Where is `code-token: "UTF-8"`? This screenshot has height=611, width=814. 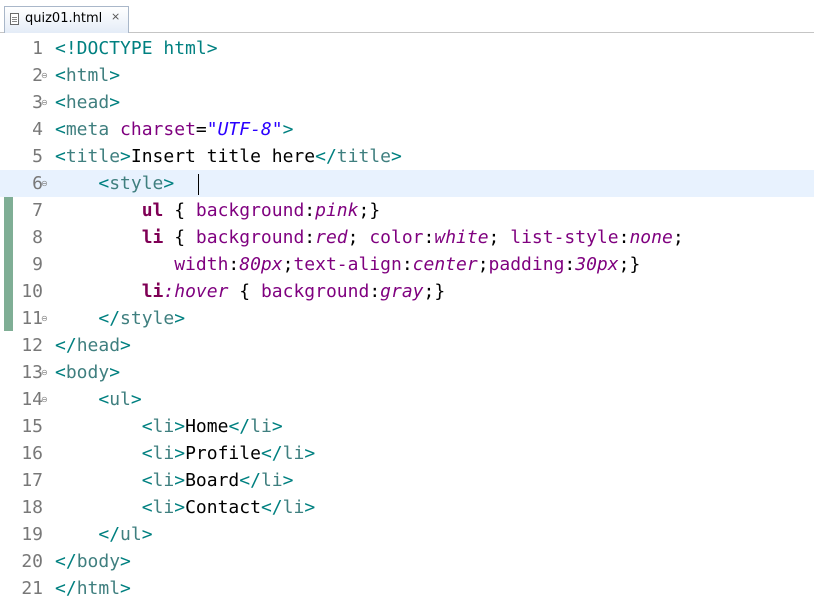 code-token: "UTF-8" is located at coordinates (244, 129).